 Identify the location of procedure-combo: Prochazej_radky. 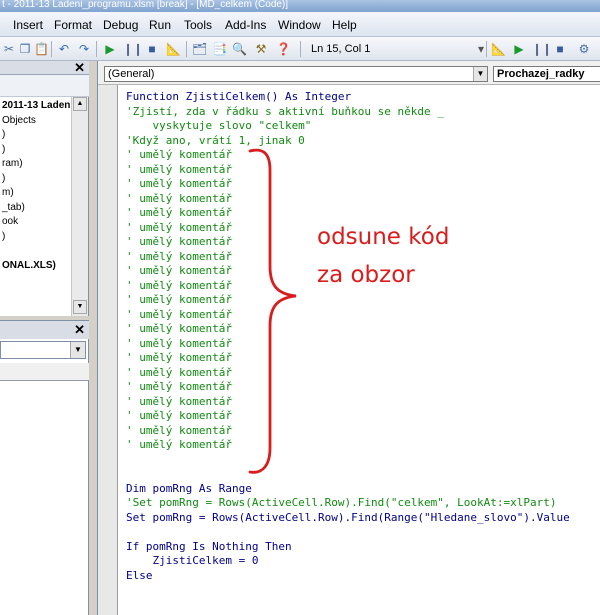
(546, 74).